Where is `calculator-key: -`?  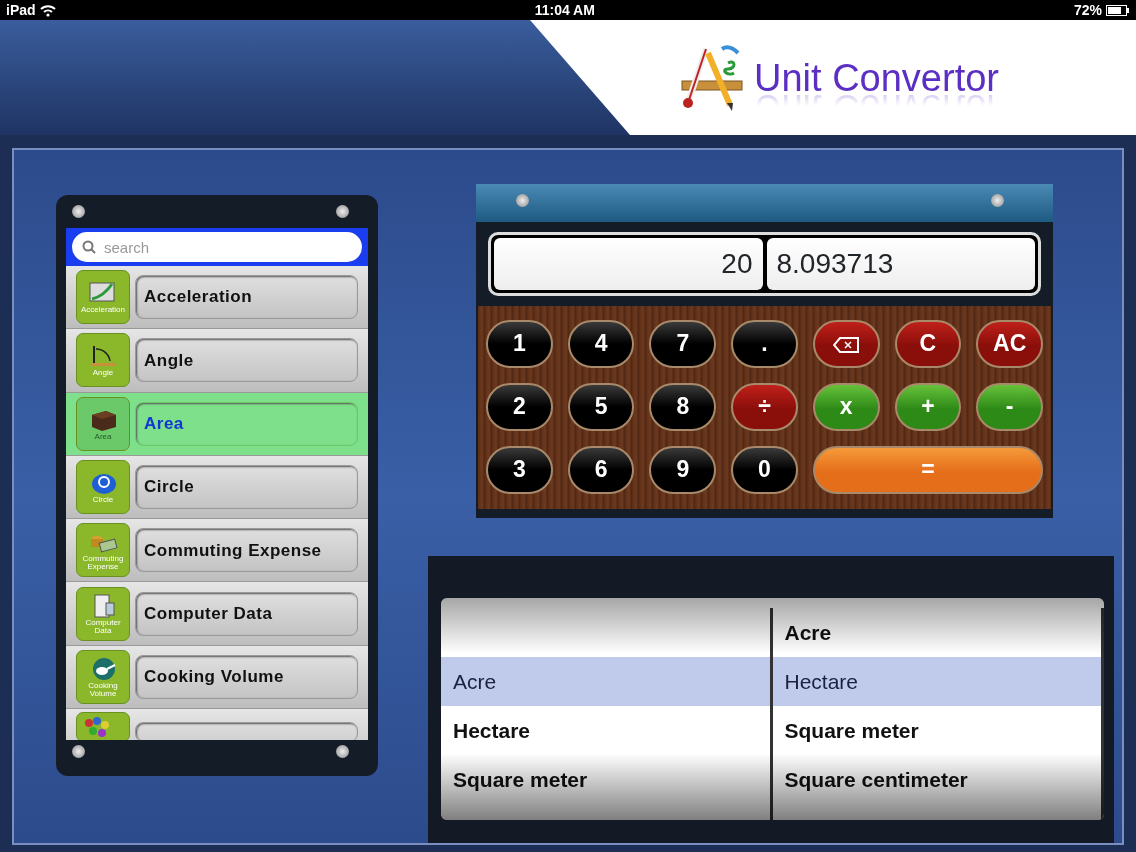
calculator-key: - is located at coordinates (1009, 406).